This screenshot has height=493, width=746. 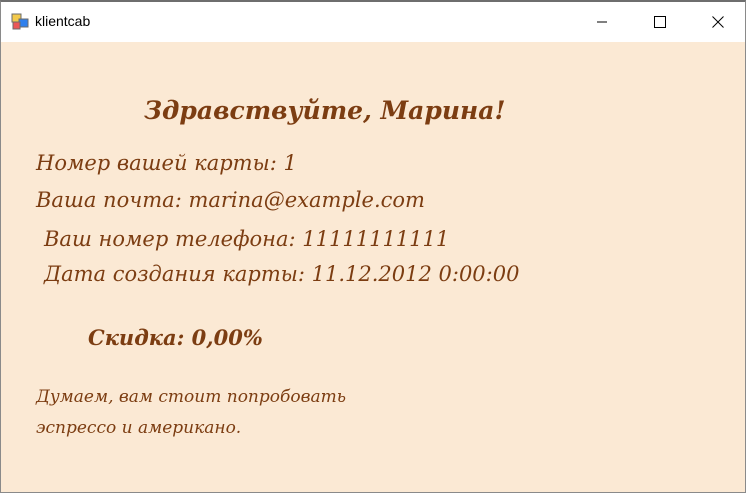 What do you see at coordinates (63, 21) in the screenshot?
I see `window-title: klientcab` at bounding box center [63, 21].